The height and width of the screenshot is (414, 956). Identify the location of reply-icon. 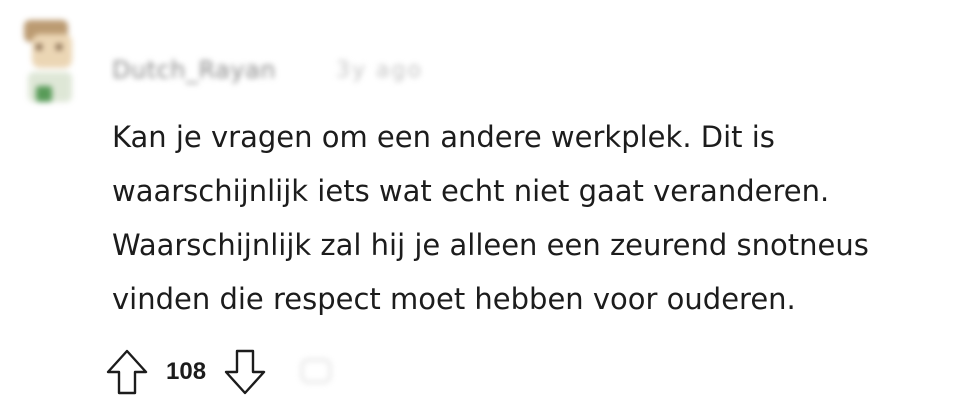
(316, 372).